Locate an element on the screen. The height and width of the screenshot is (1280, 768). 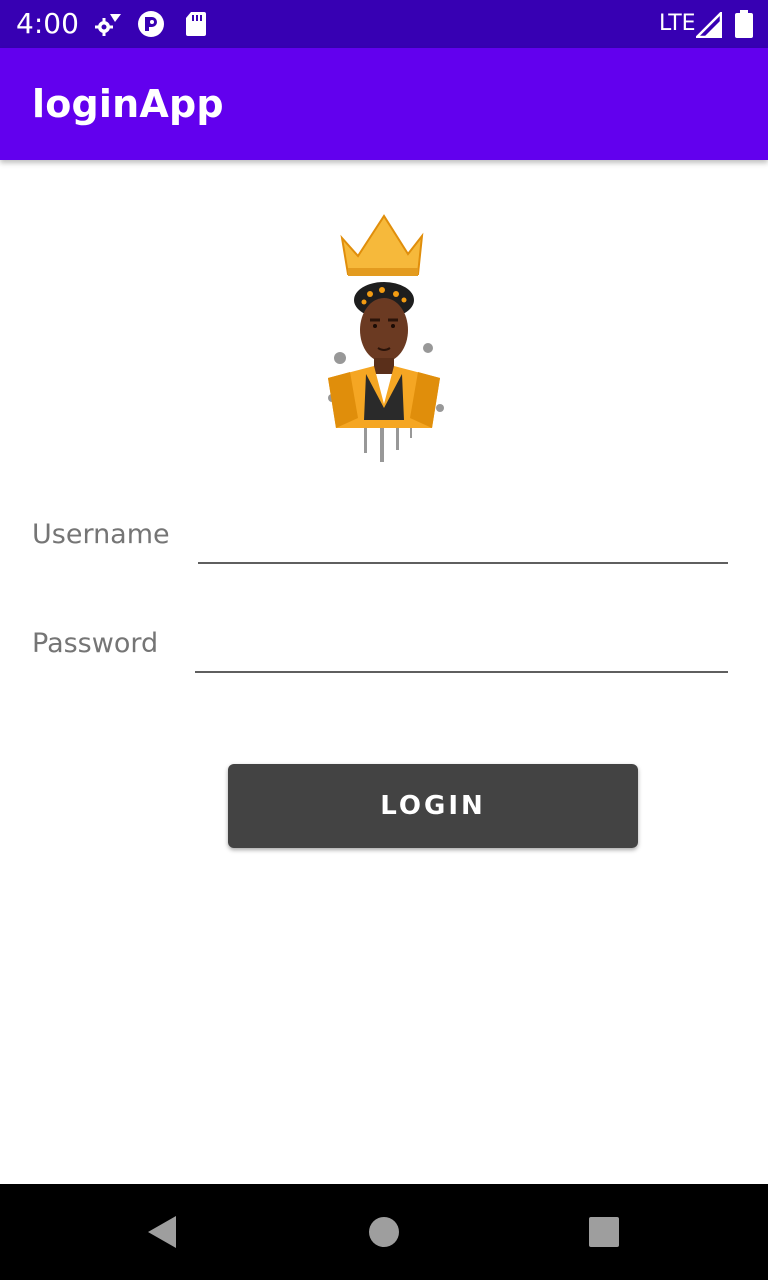
username-input is located at coordinates (463, 542).